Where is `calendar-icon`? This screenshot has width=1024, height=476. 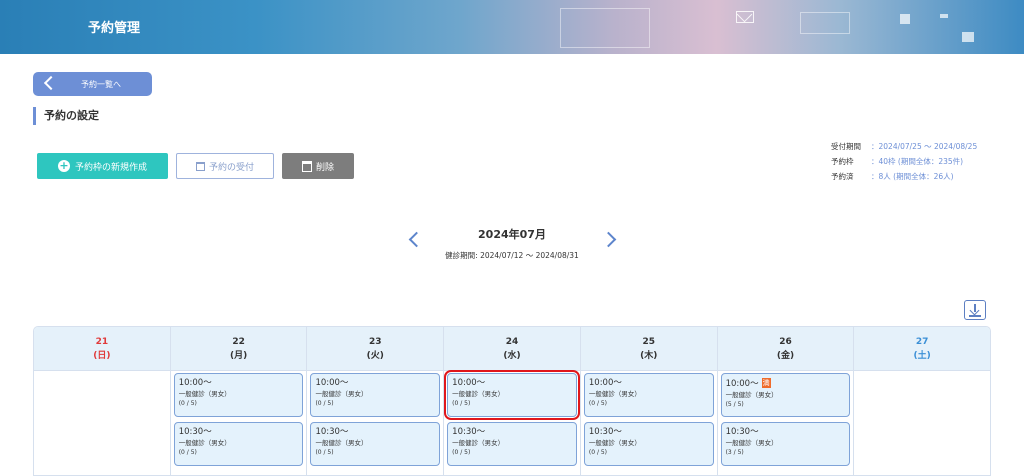
calendar-icon is located at coordinates (200, 166).